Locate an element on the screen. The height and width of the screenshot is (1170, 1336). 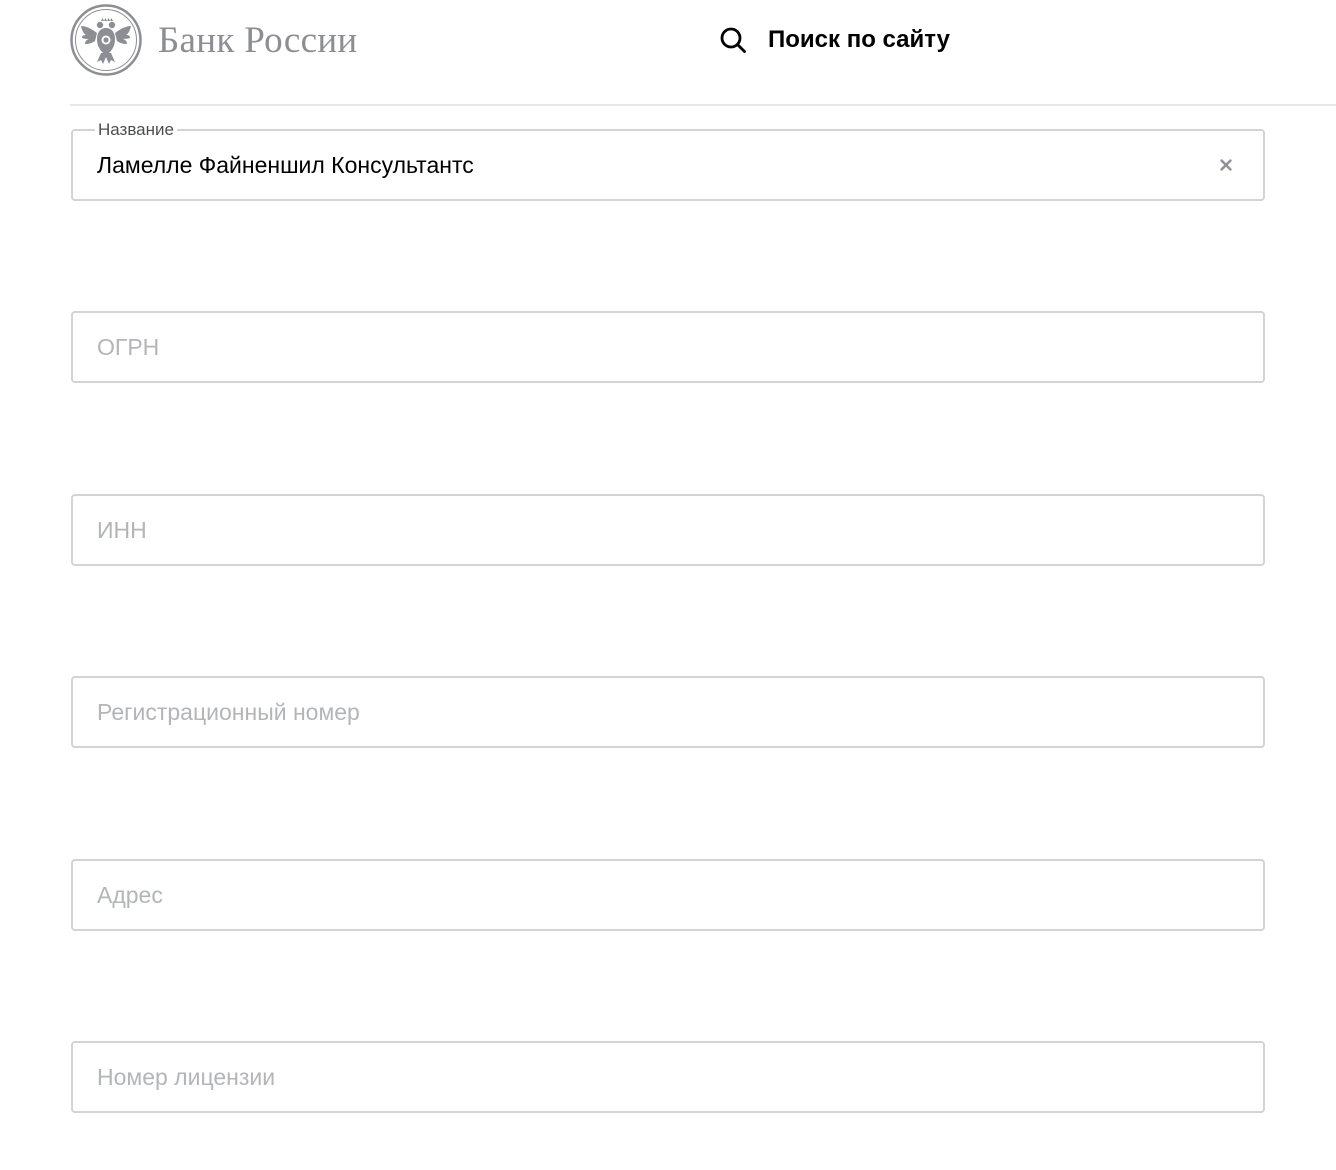
inn-field is located at coordinates (668, 530).